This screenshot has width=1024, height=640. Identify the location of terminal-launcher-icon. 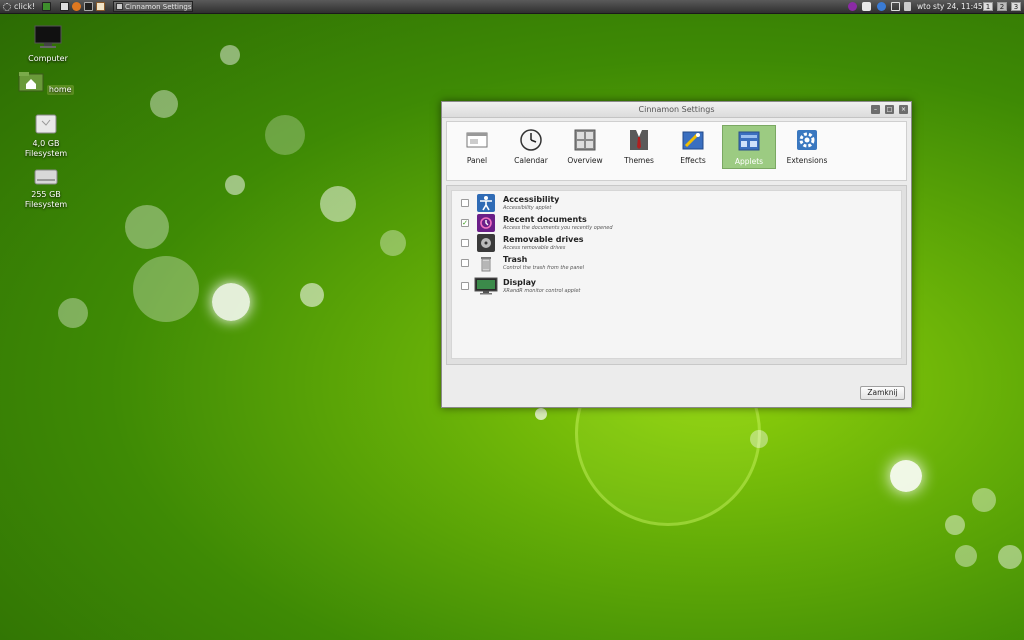
(88, 6).